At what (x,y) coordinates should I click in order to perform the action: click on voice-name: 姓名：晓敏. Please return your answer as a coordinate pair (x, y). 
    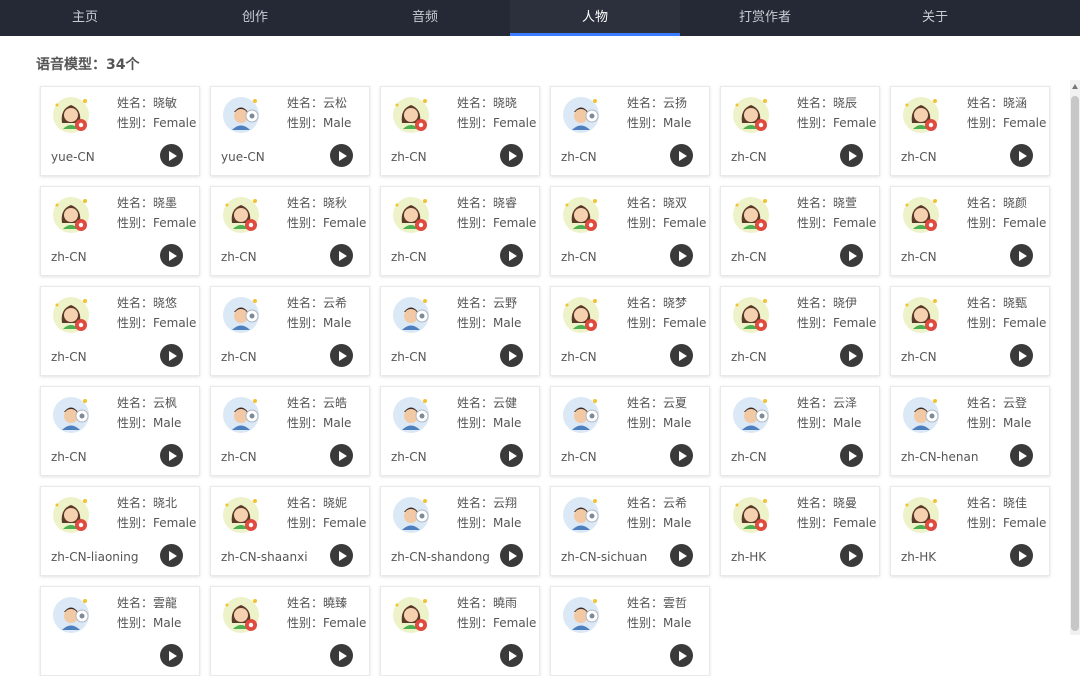
    Looking at the image, I should click on (147, 103).